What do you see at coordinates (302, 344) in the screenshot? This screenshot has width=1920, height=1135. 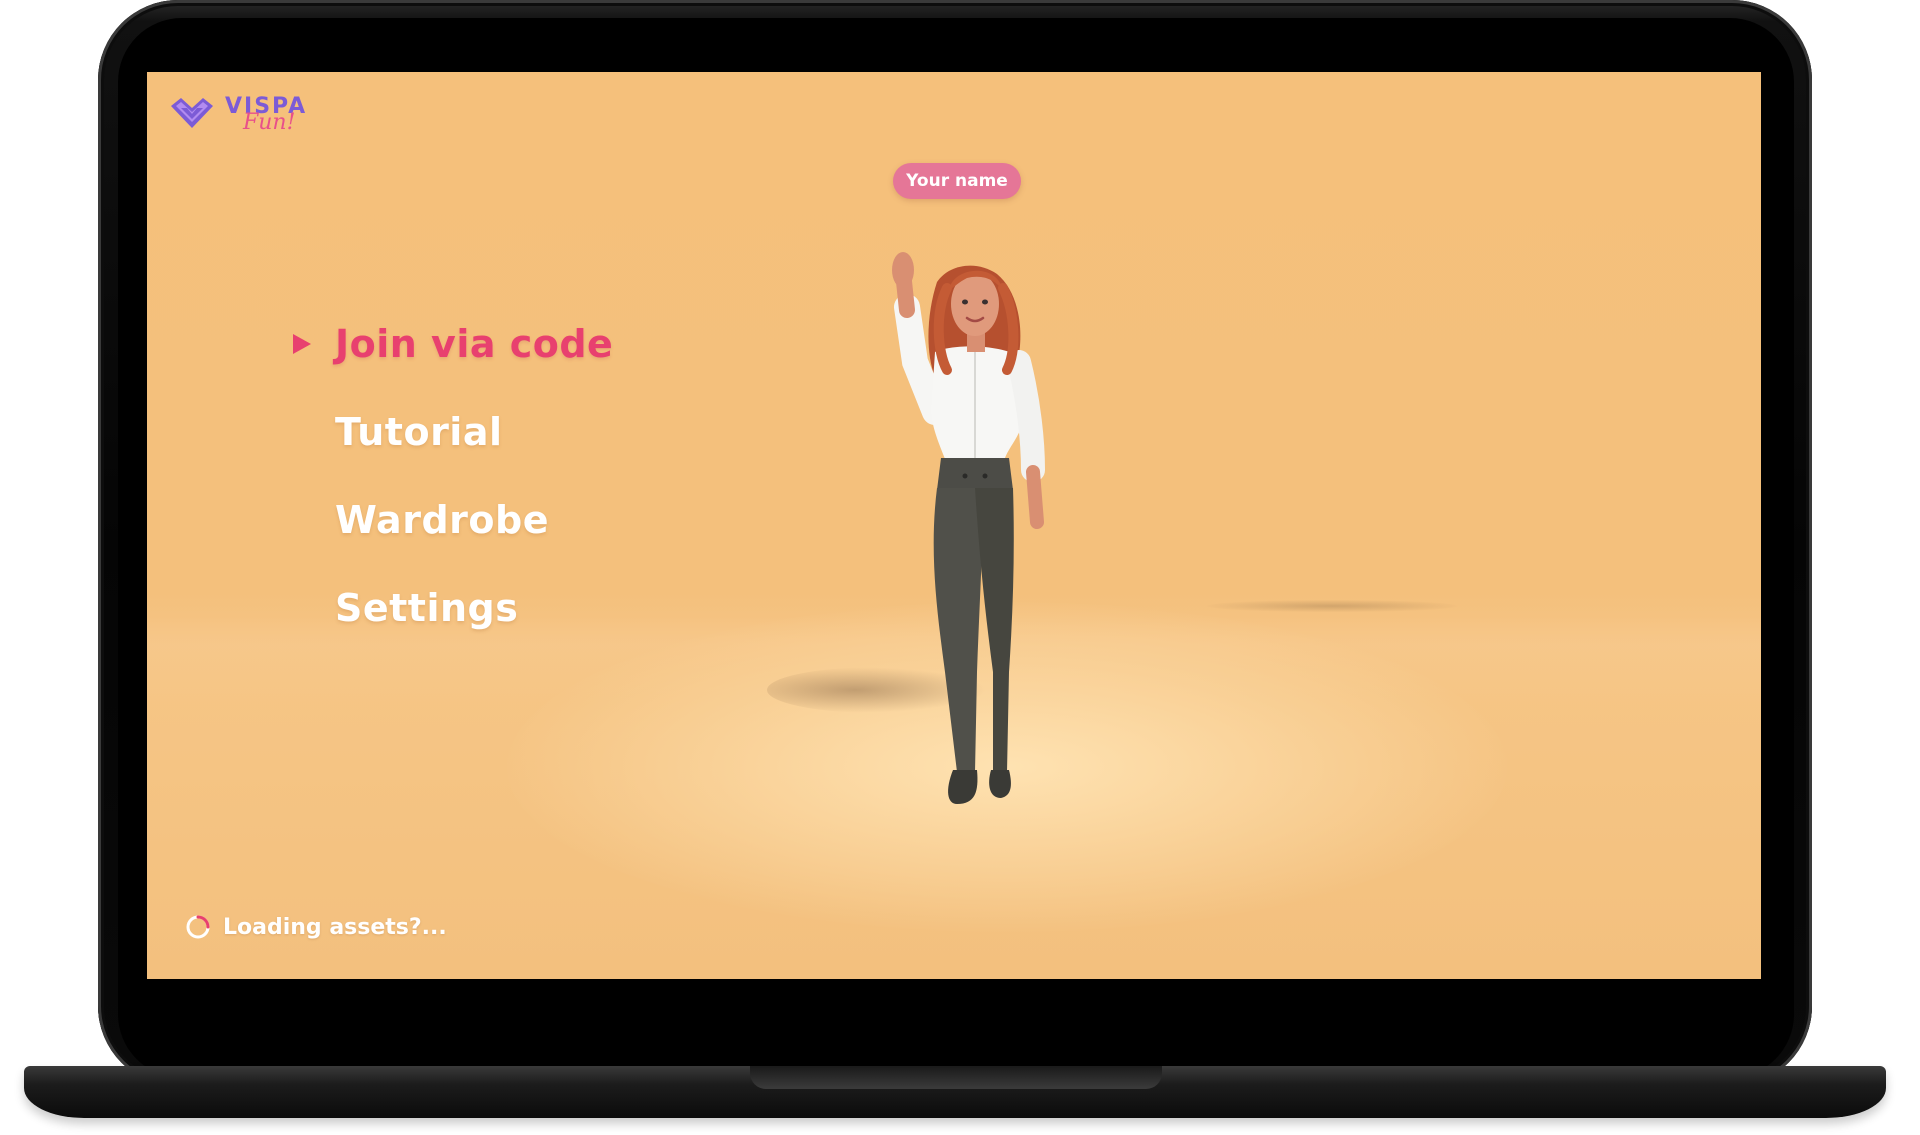 I see `play-triangle-icon` at bounding box center [302, 344].